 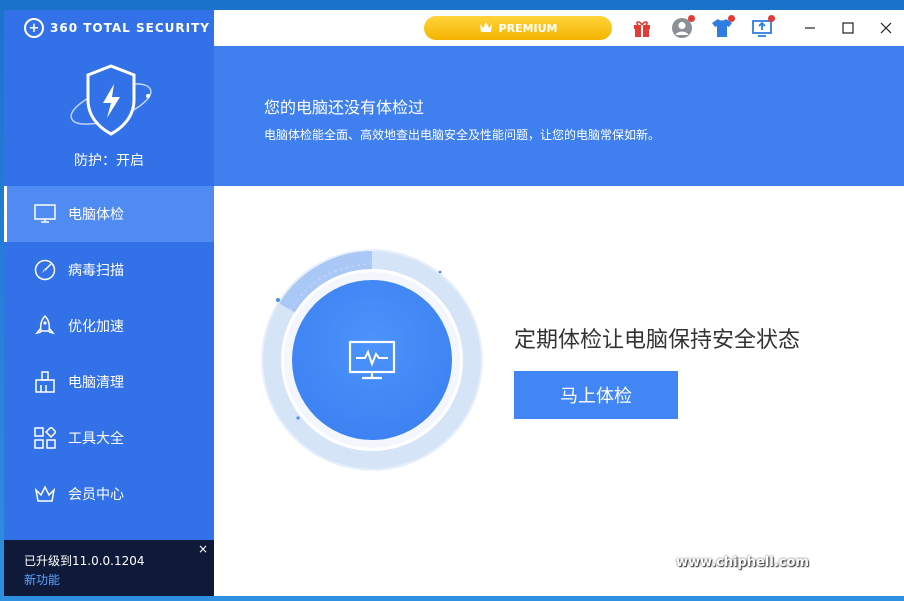 I want to click on protection-status: 防护：开启, so click(x=109, y=161).